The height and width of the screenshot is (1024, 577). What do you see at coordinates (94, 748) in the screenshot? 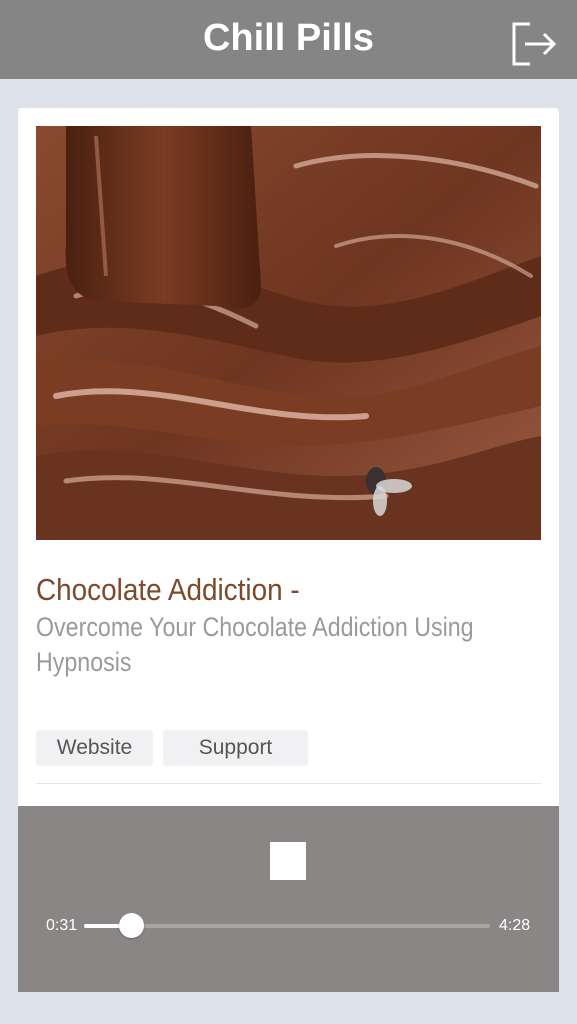
I see `website-button: Website` at bounding box center [94, 748].